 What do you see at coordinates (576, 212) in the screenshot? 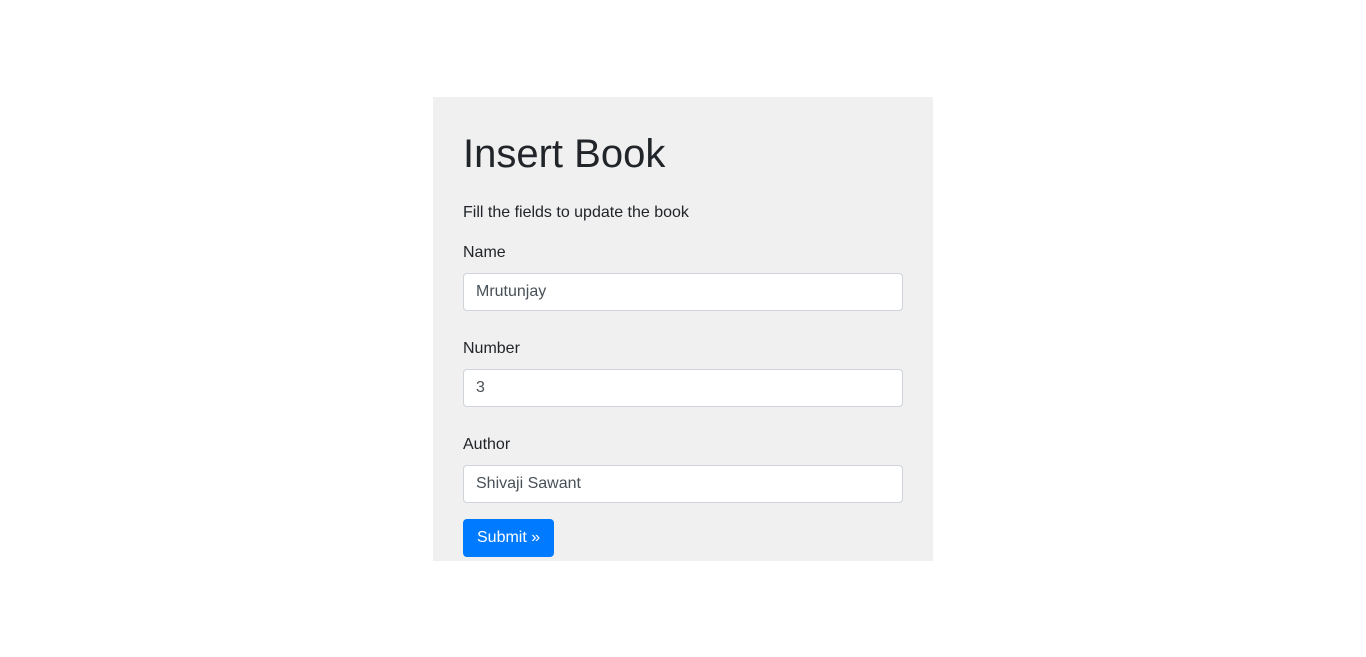
I see `form-subtitle: Fill the fields to update the book` at bounding box center [576, 212].